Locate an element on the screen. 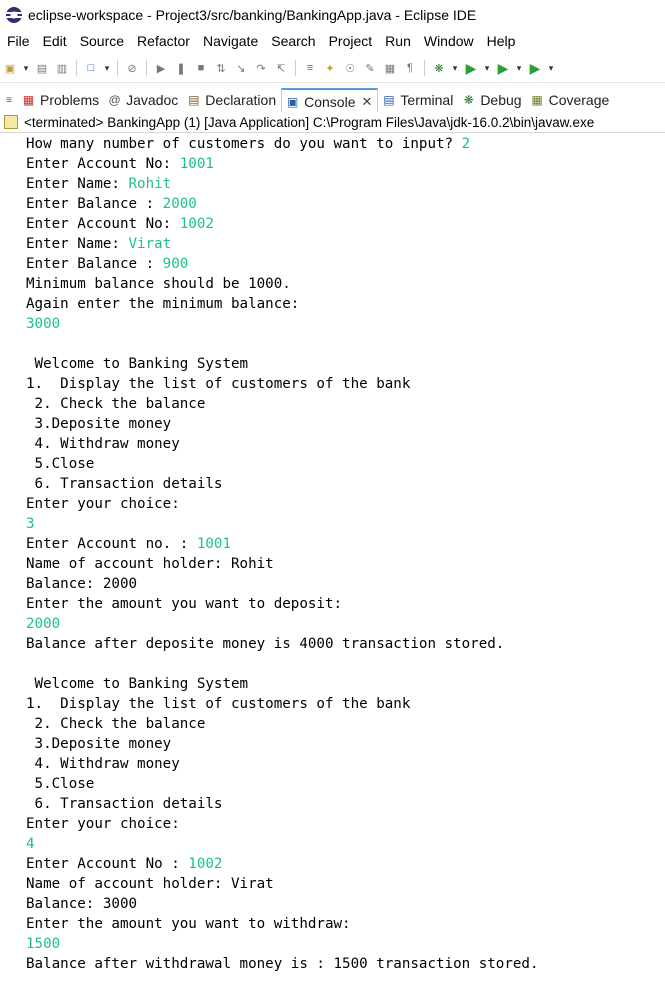 The image size is (665, 990). console-line: Enter Balance : 2000 is located at coordinates (345, 204).